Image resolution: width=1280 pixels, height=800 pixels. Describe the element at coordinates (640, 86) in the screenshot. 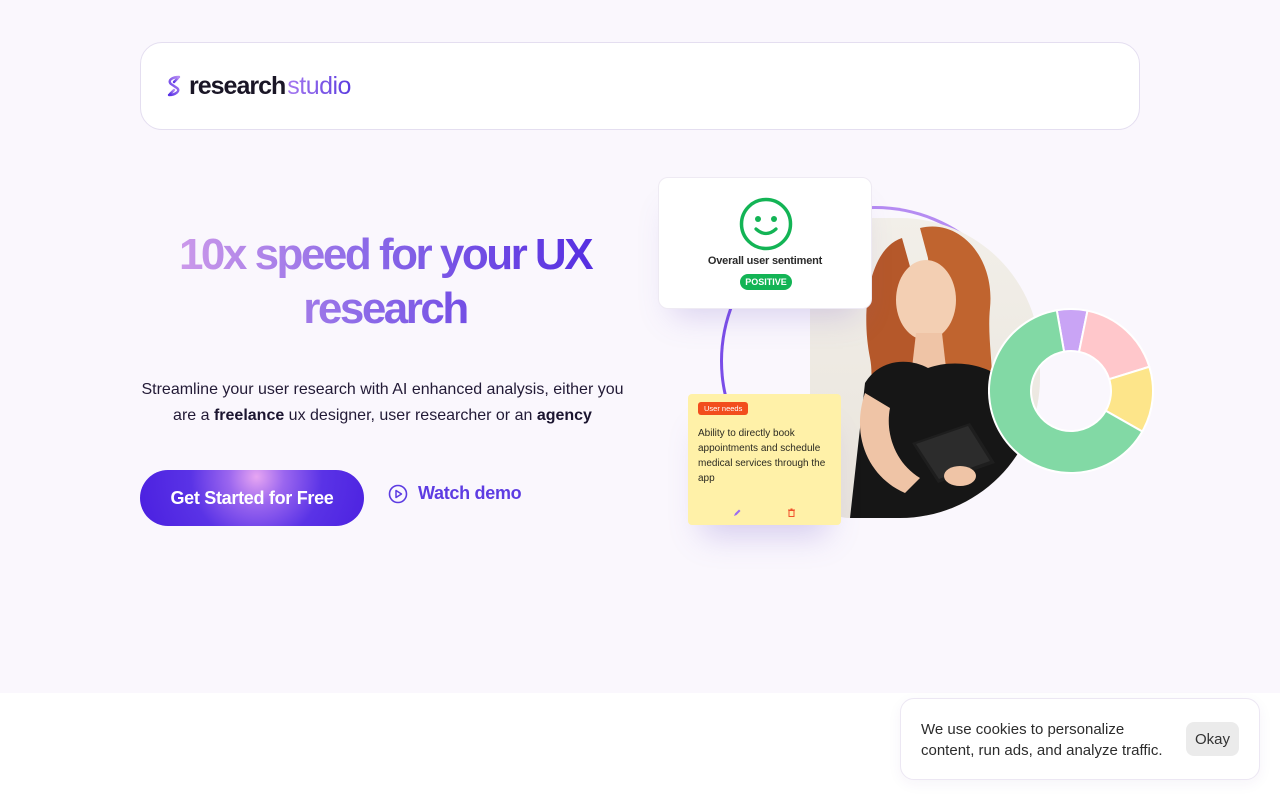

I see `top-navbar: research studio` at that location.